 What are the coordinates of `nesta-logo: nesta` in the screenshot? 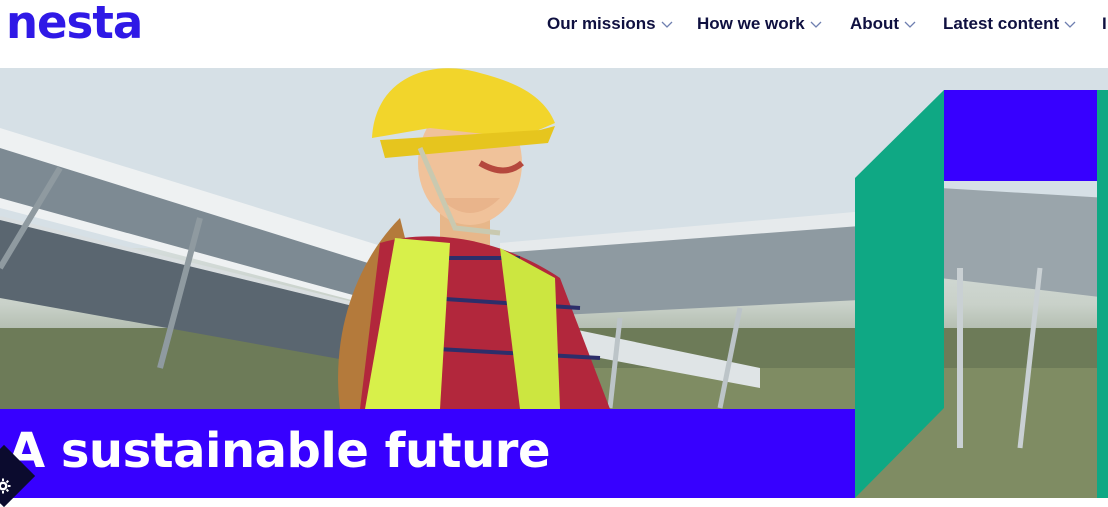 It's located at (74, 26).